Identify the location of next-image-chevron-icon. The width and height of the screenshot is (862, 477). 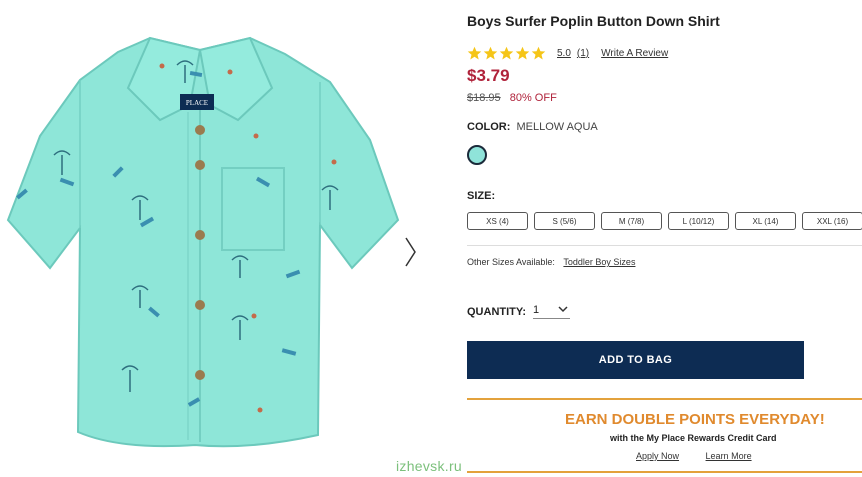
(410, 252).